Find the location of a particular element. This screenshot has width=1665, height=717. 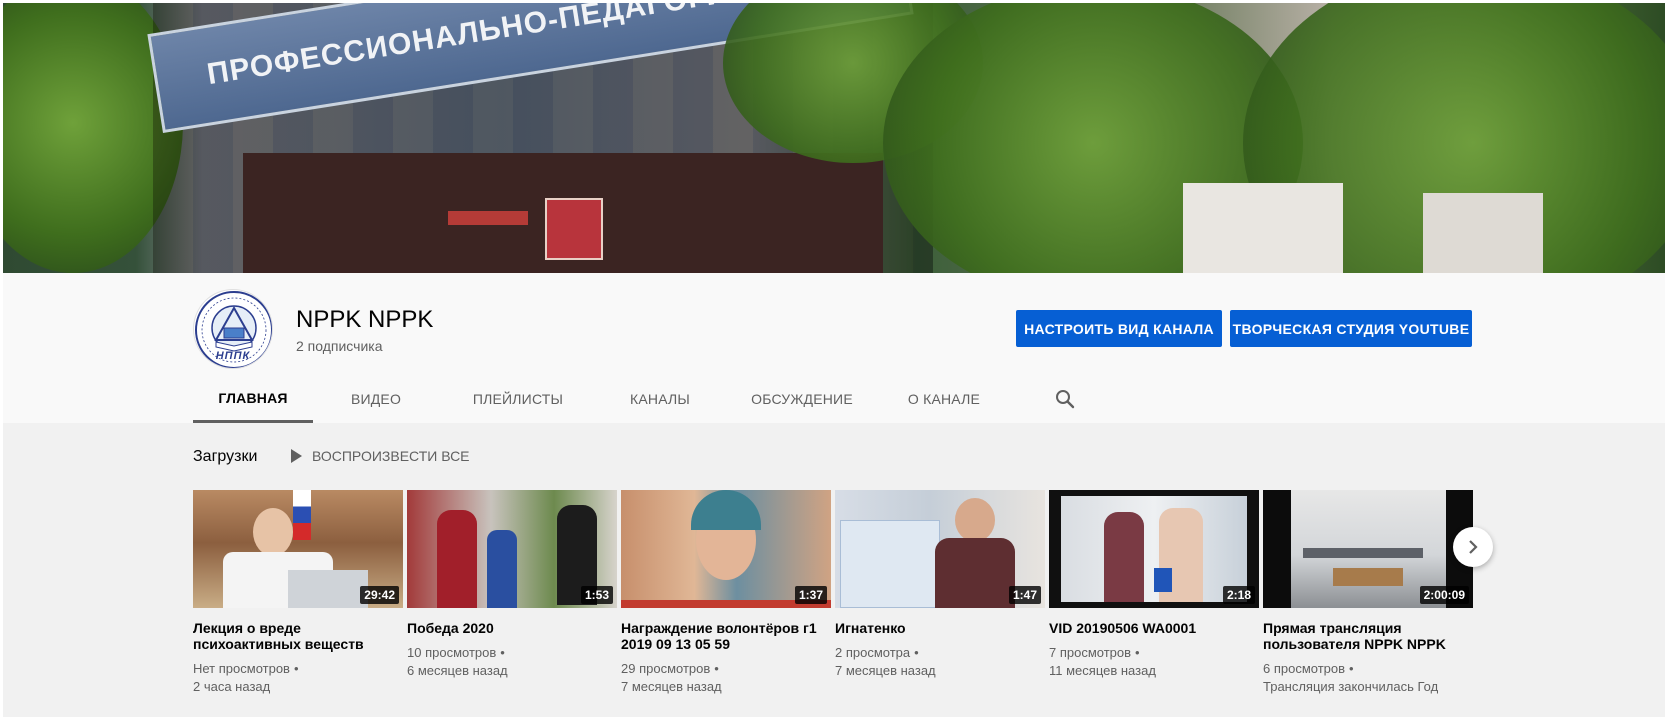

customize-channel-button: НАСТРОИТЬ ВИД КАНАЛА is located at coordinates (1119, 328).